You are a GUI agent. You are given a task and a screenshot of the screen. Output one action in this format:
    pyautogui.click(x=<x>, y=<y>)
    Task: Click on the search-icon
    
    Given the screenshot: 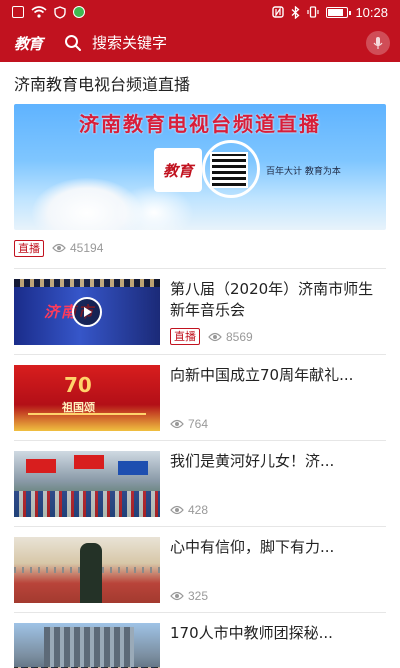 What is the action you would take?
    pyautogui.click(x=73, y=43)
    